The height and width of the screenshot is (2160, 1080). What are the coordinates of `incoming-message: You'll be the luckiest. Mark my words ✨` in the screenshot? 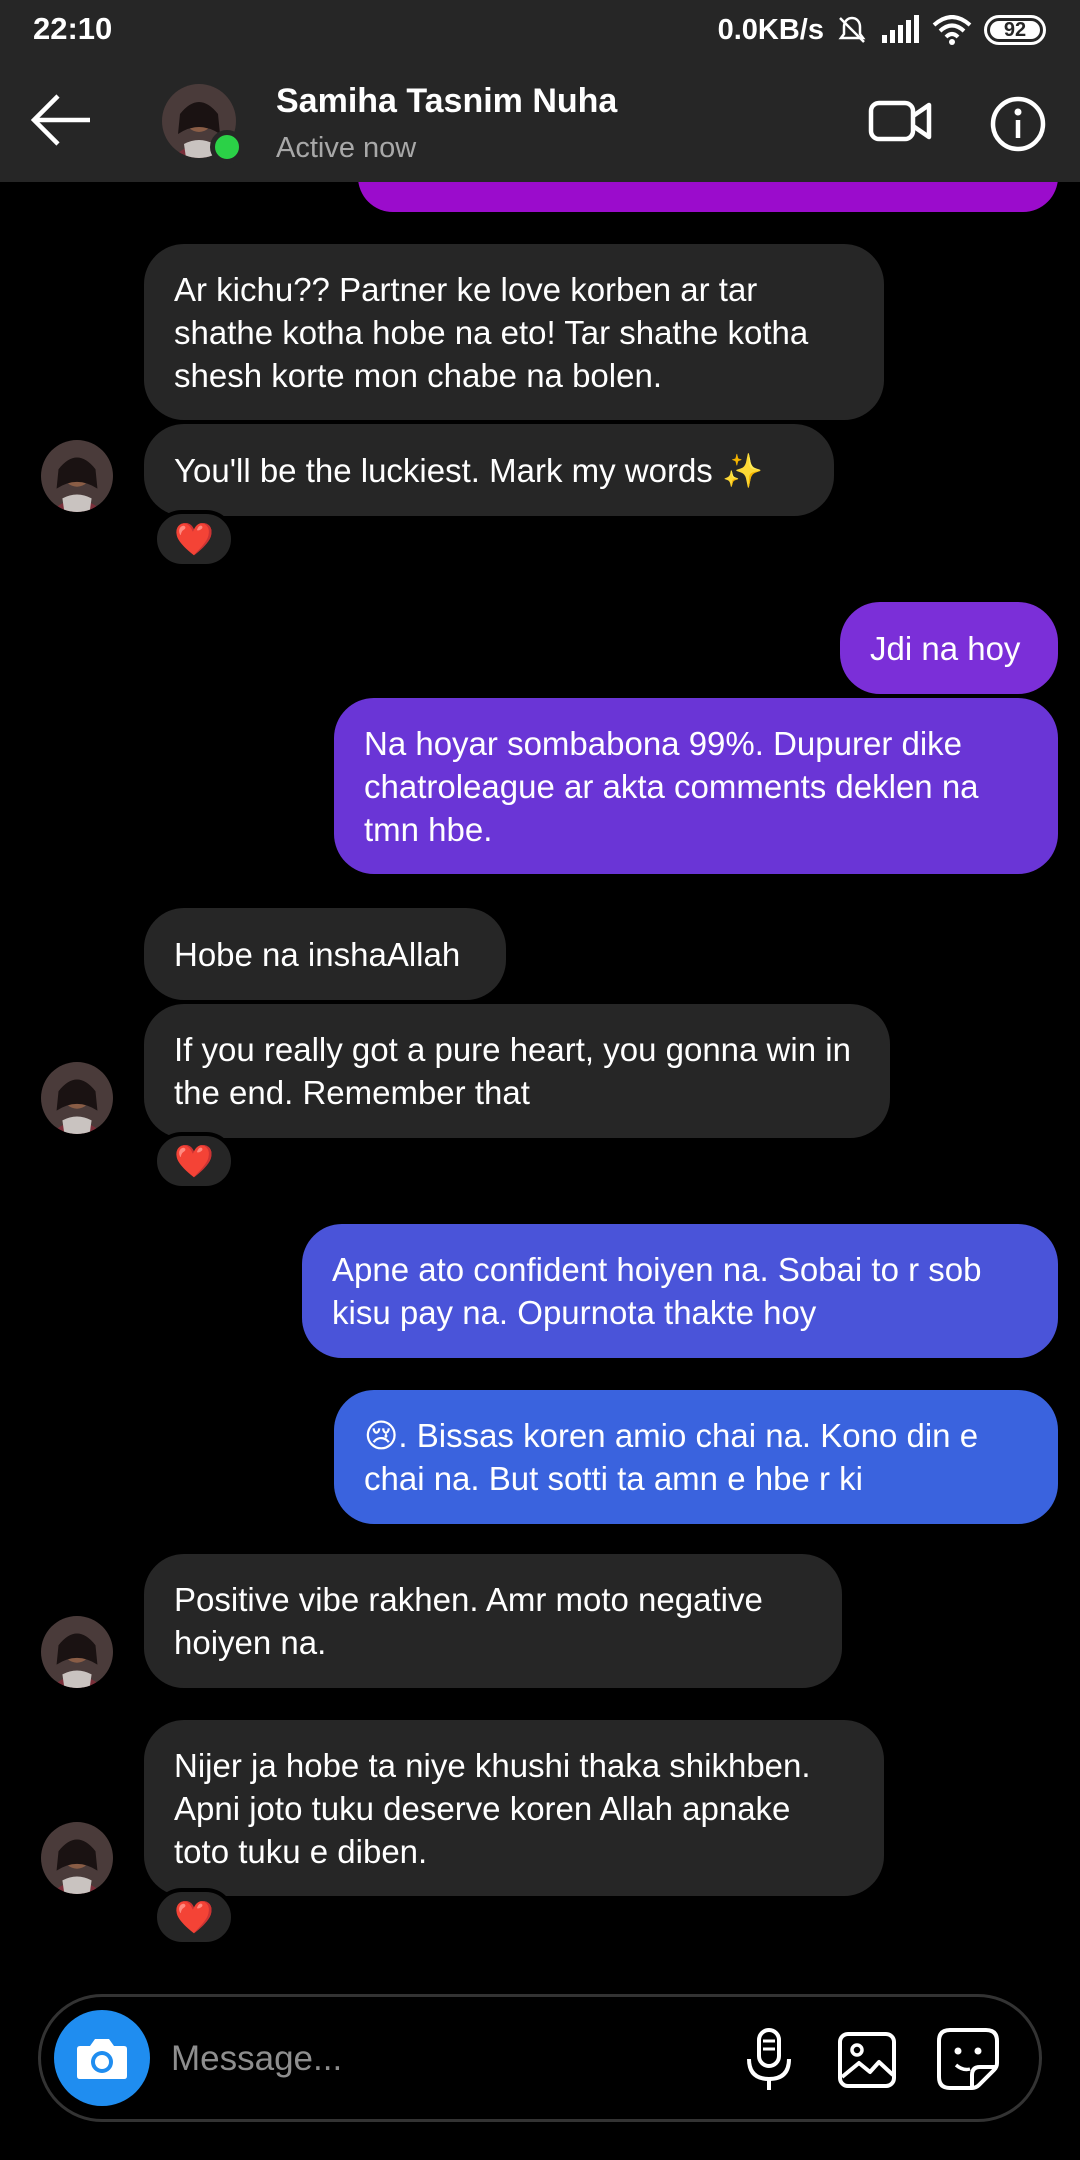 It's located at (489, 470).